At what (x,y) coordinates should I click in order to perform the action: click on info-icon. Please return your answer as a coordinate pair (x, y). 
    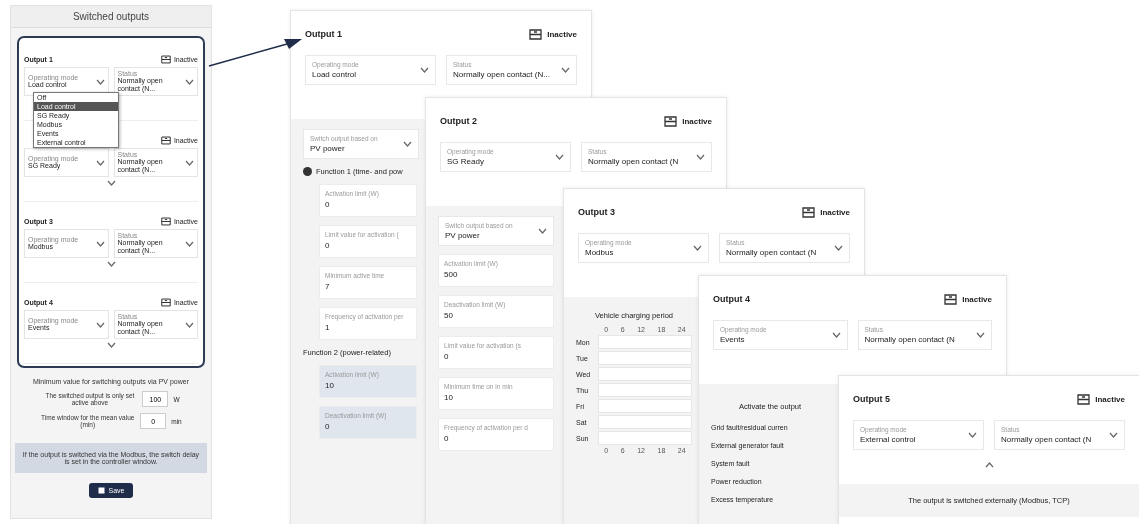
    Looking at the image, I should click on (307, 171).